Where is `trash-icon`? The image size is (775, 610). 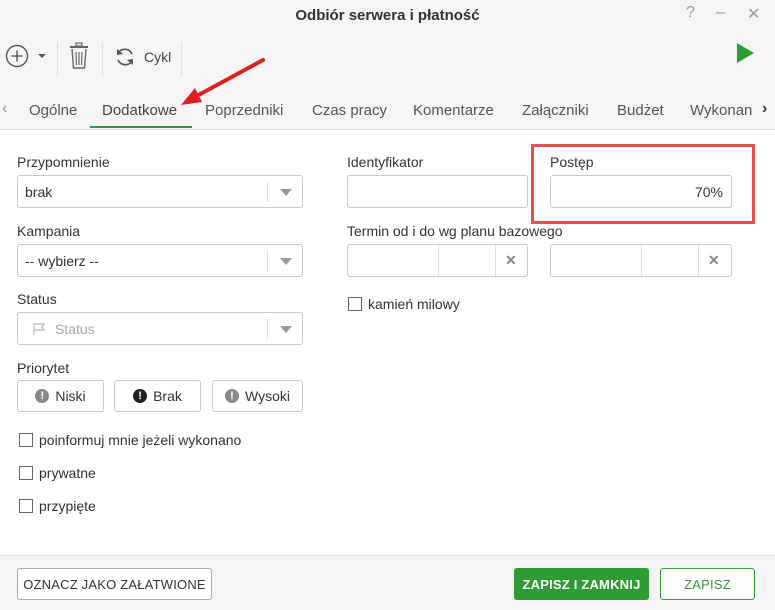
trash-icon is located at coordinates (79, 55).